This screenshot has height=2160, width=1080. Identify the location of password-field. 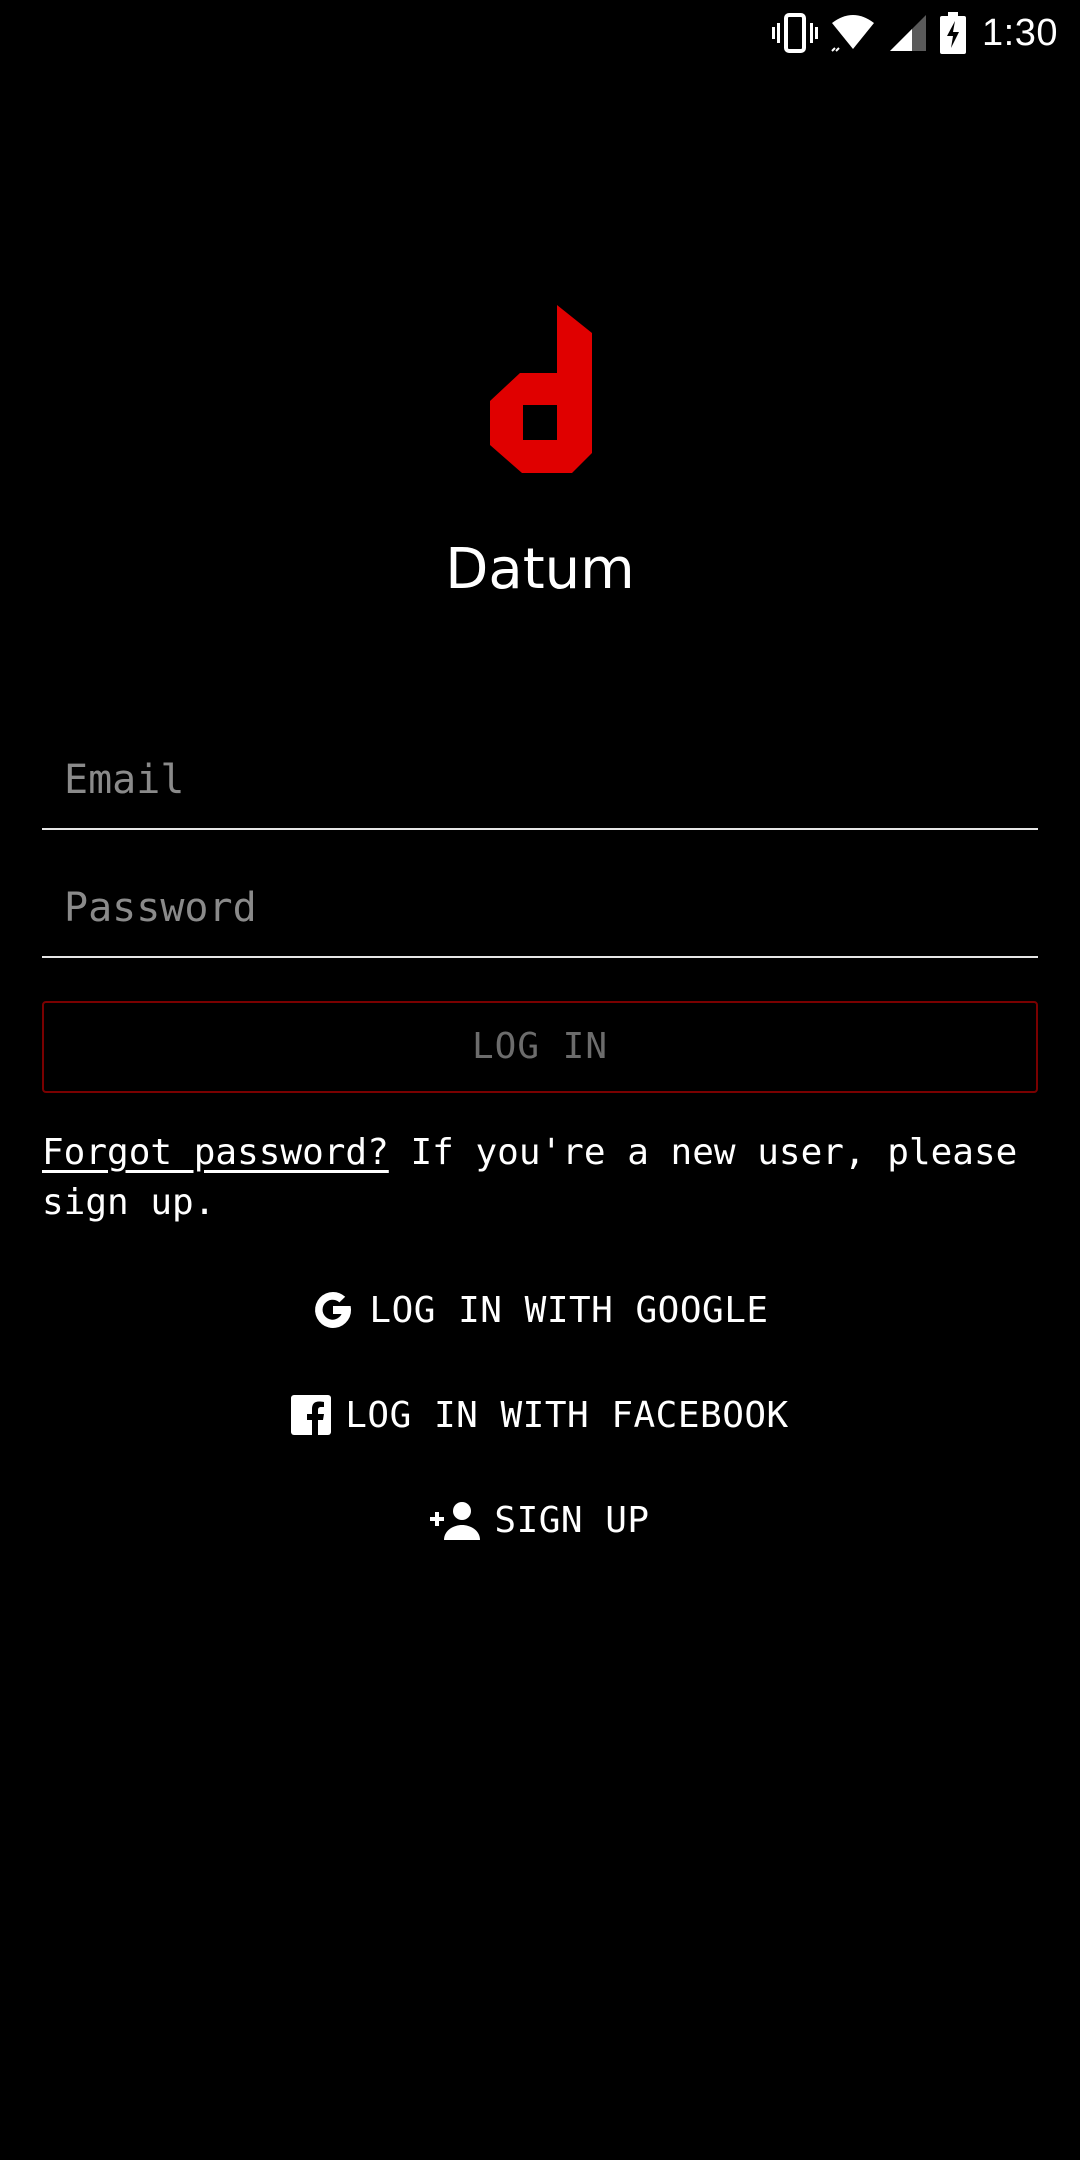
(540, 909).